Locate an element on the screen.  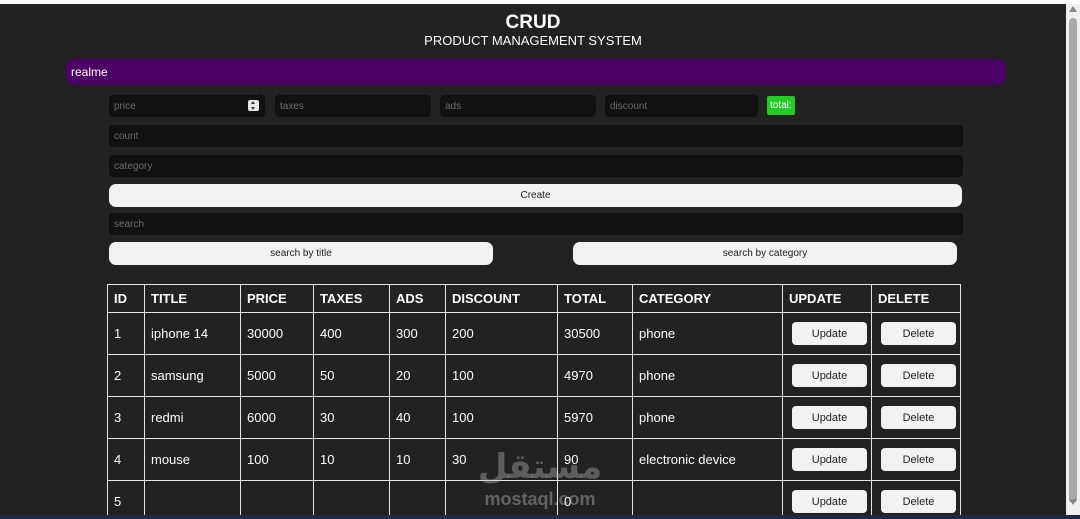
taskbar is located at coordinates (540, 517).